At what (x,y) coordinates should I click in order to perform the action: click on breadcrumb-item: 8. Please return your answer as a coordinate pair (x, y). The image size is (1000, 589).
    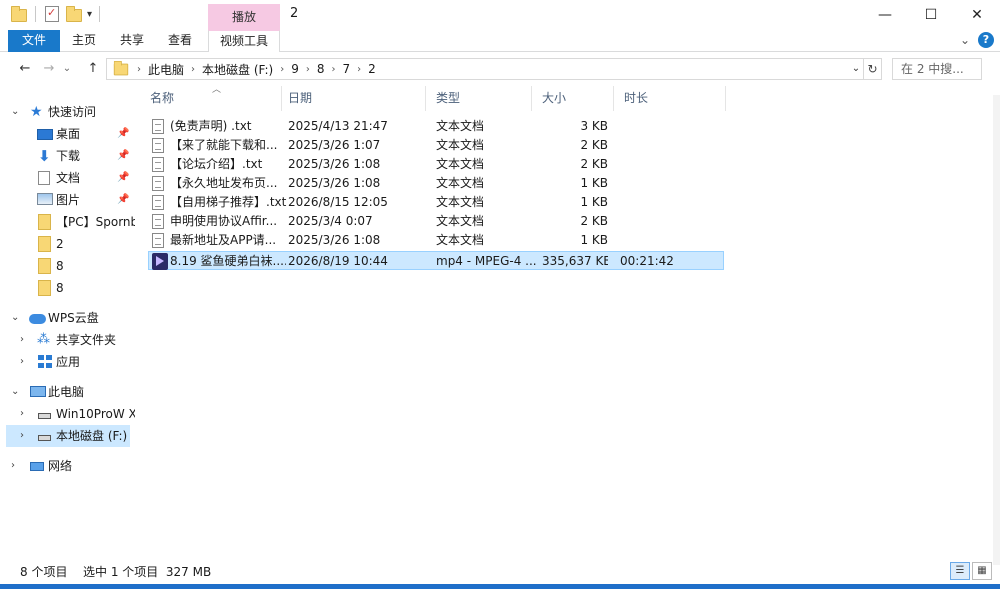
    Looking at the image, I should click on (321, 69).